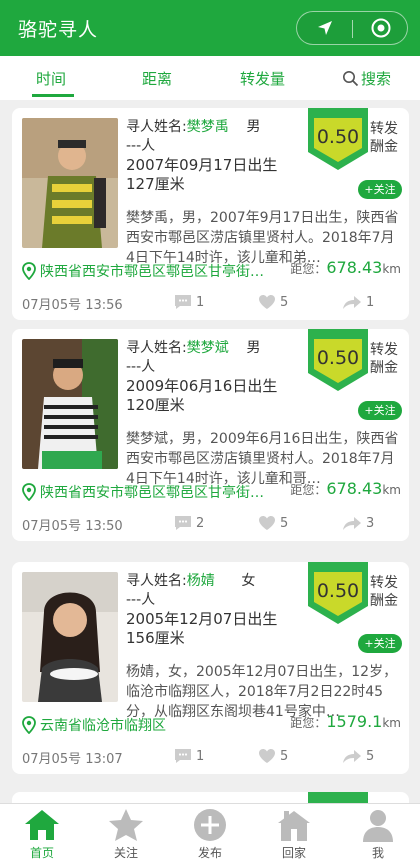  I want to click on person-info: 寻人姓名:樊梦斌 男 ---人 2009年06月16日出生 120厘米, so click(215, 377).